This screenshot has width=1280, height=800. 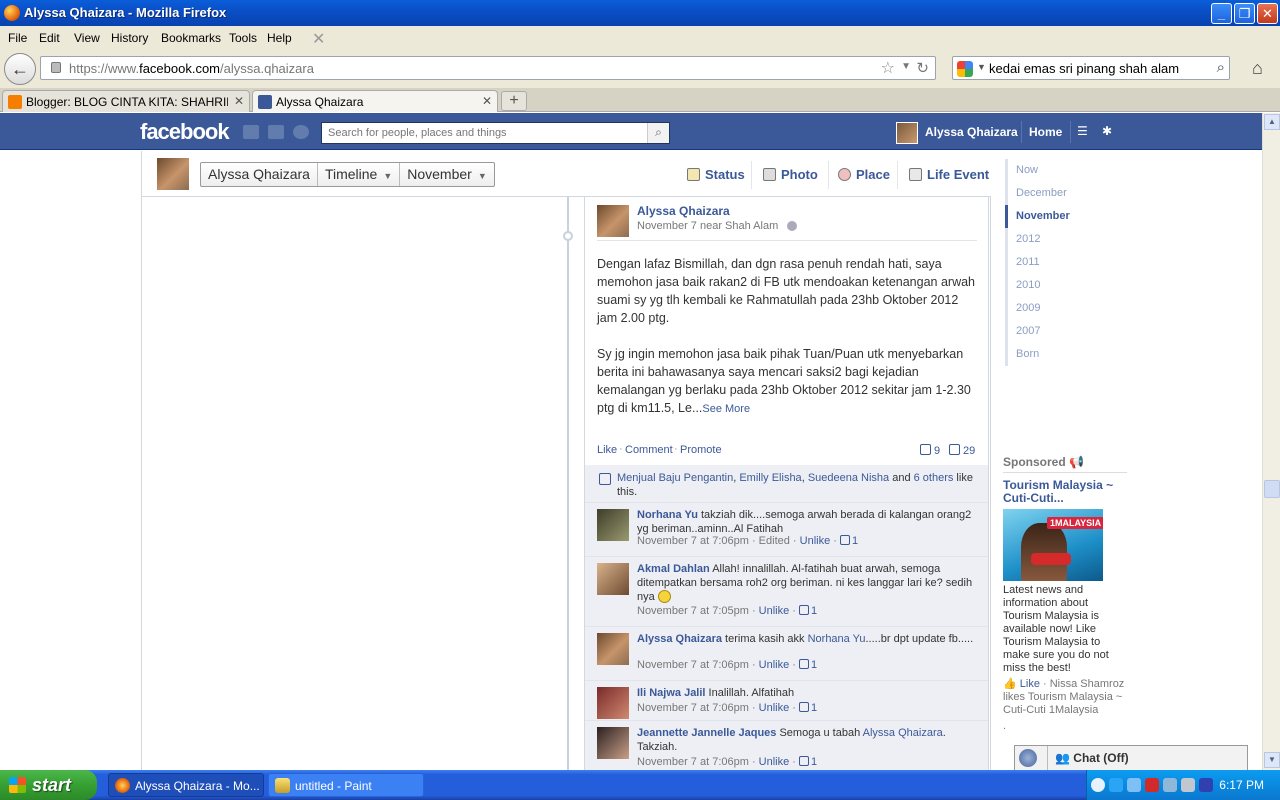 What do you see at coordinates (667, 515) in the screenshot?
I see `comment-author: Norhana Yu` at bounding box center [667, 515].